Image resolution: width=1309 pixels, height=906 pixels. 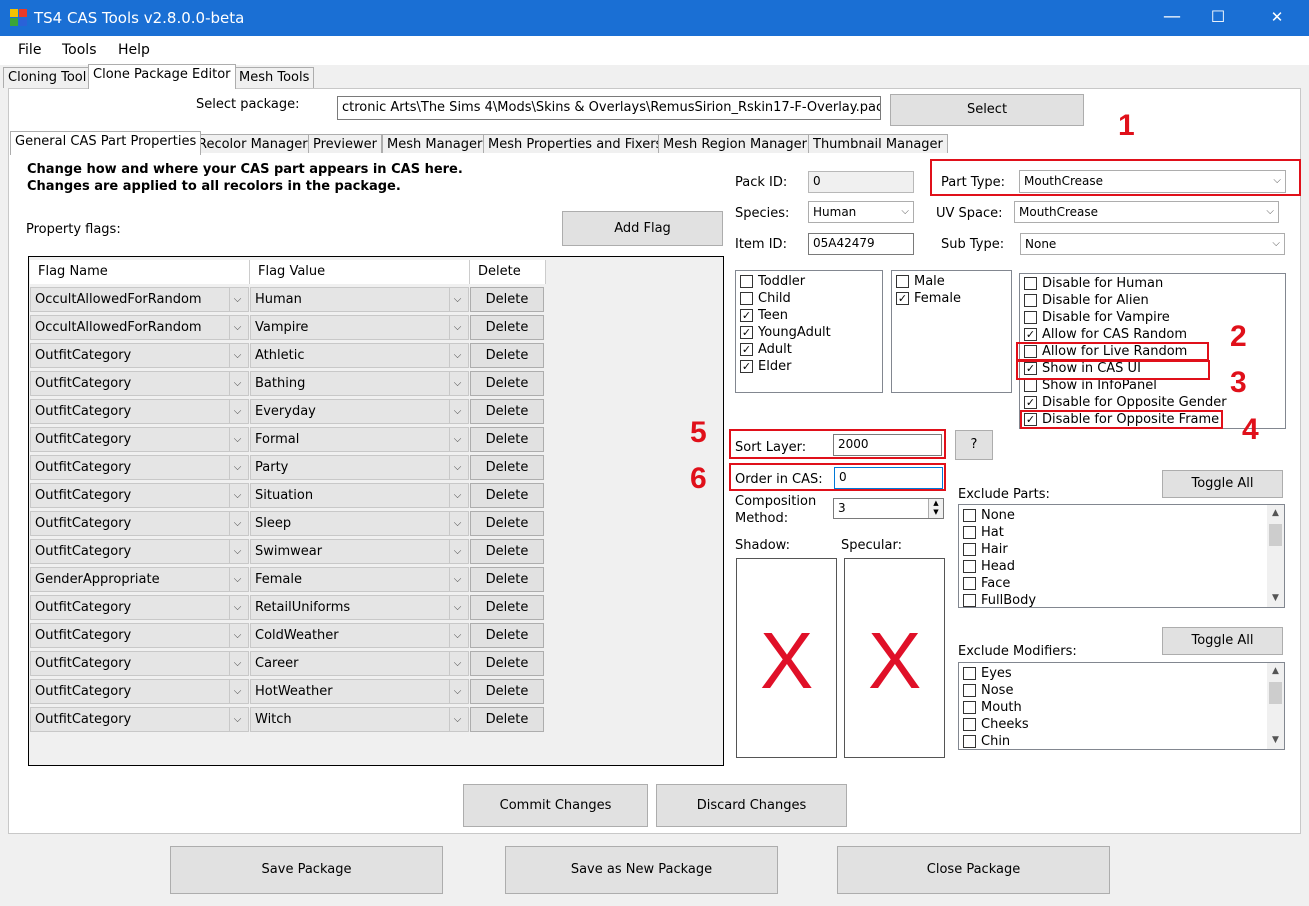 I want to click on shadow-image: X, so click(x=786, y=658).